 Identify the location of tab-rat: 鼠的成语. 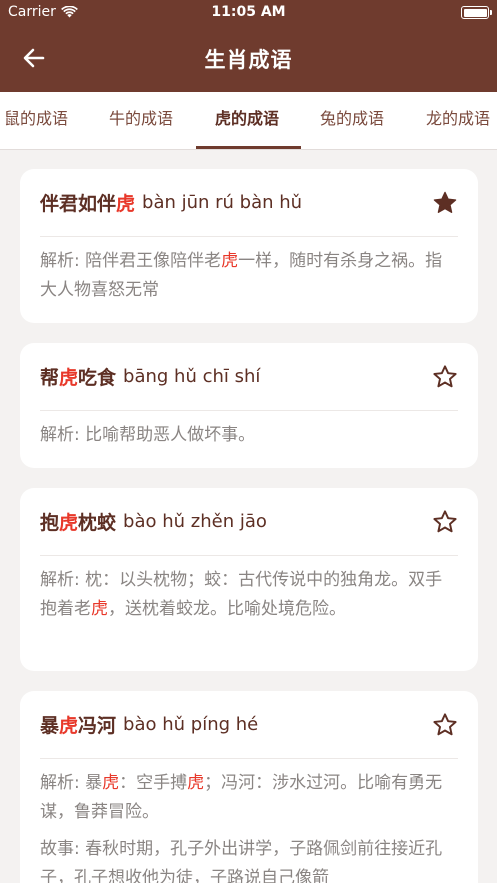
(36, 121).